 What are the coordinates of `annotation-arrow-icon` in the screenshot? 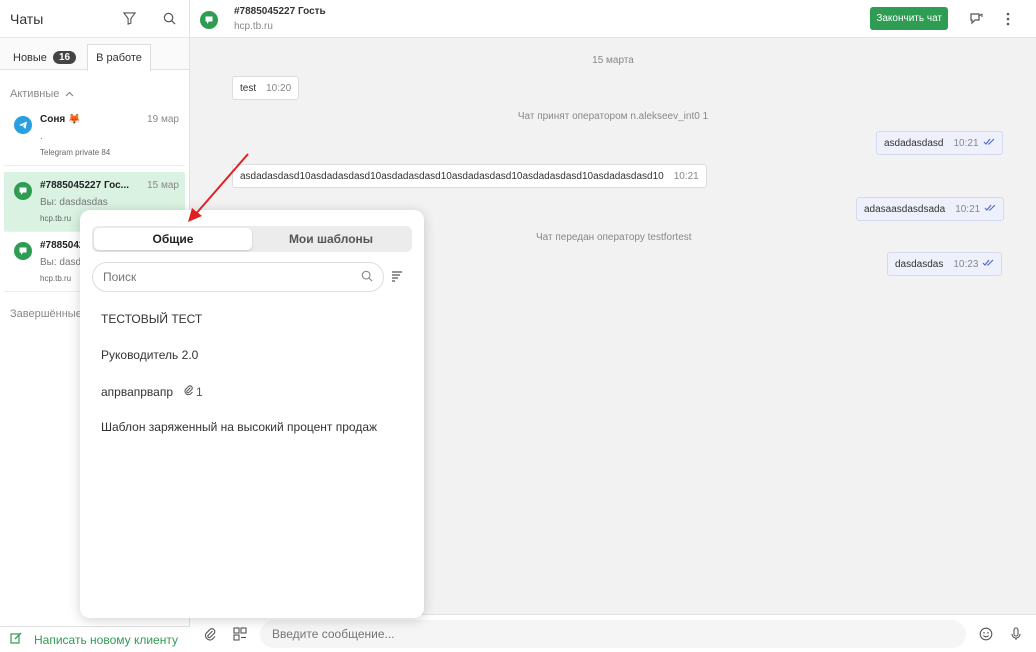 It's located at (218, 187).